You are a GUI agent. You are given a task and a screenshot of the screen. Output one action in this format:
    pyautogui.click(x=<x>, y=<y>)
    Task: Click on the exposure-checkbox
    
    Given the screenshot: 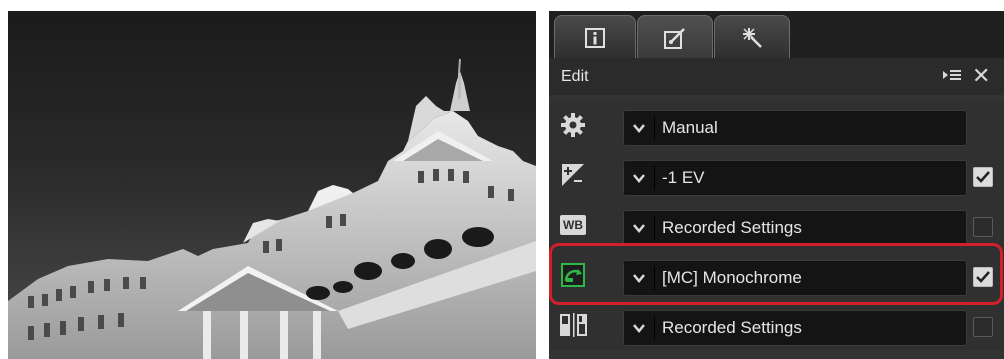 What is the action you would take?
    pyautogui.click(x=983, y=177)
    